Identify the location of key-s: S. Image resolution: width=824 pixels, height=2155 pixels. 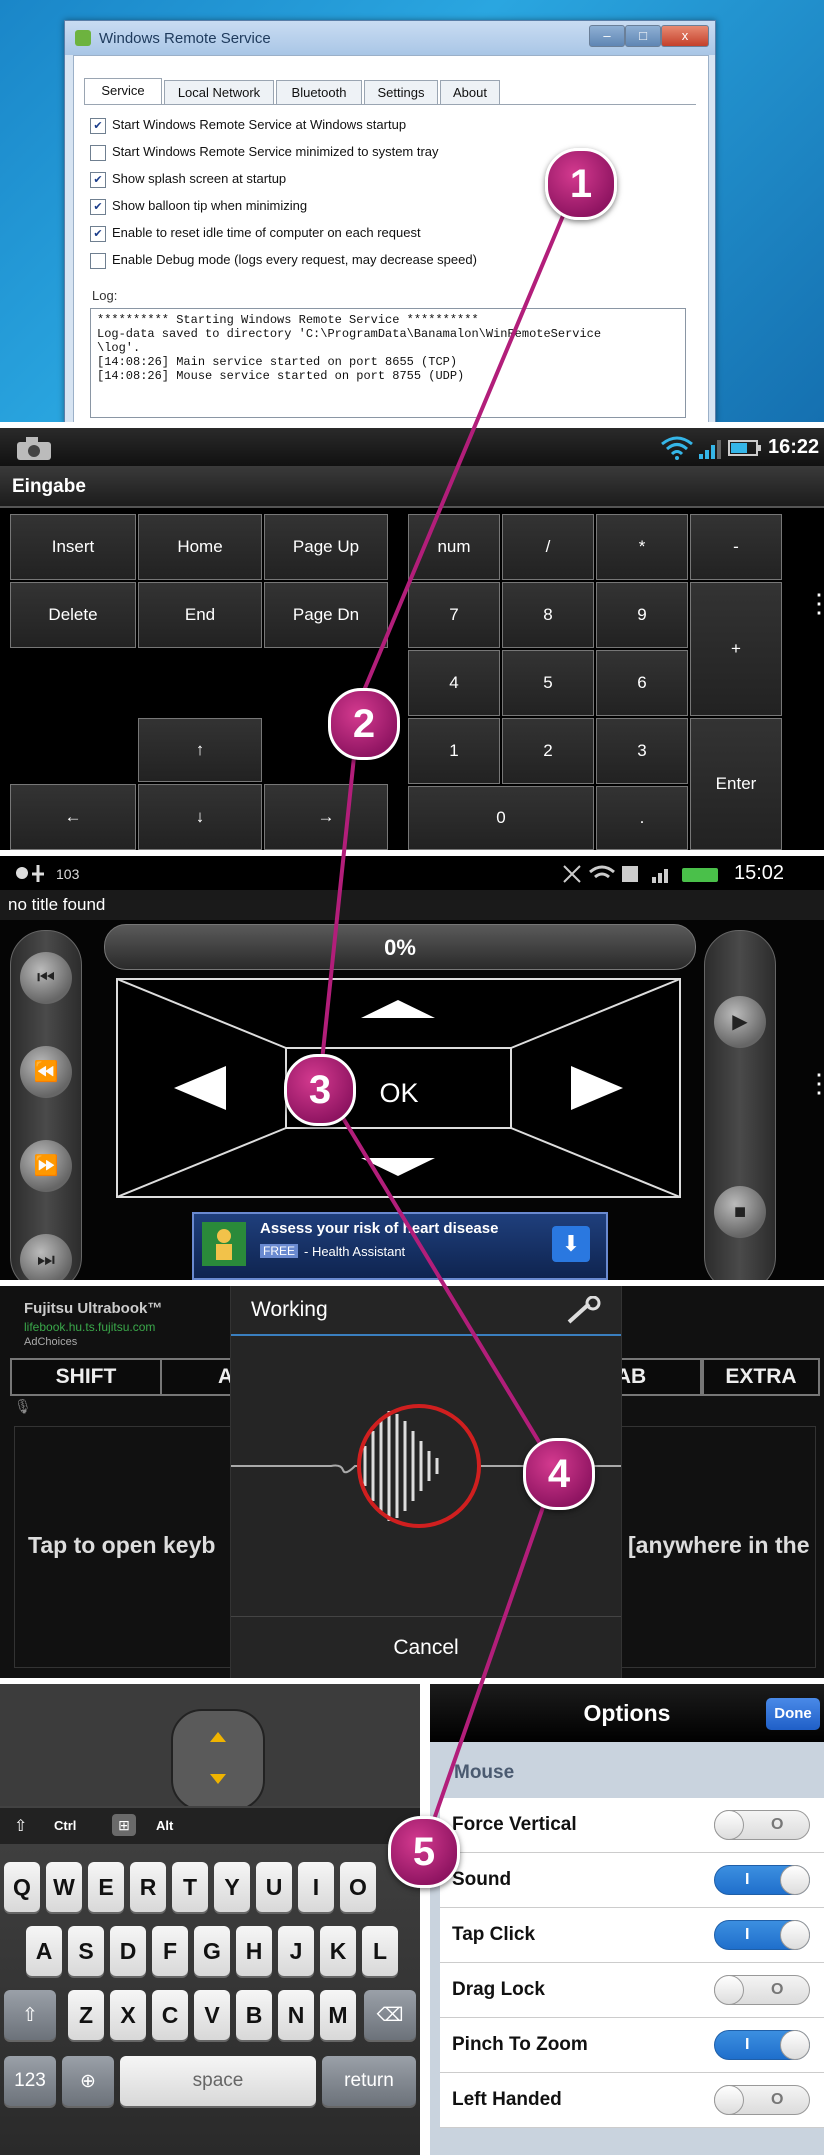
(86, 1951).